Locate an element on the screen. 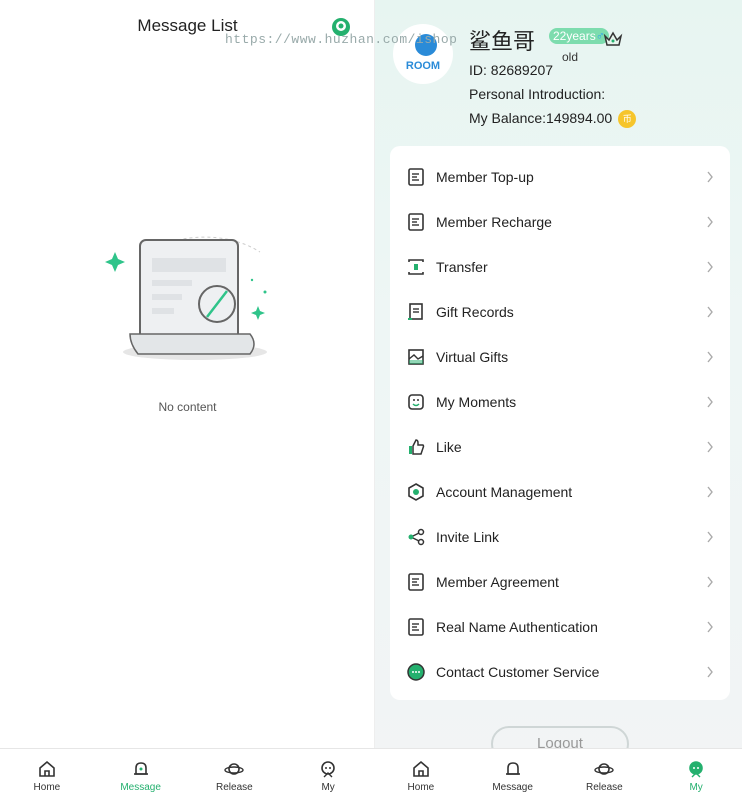 The image size is (742, 802). menu-item-label: Account Management is located at coordinates (504, 491).